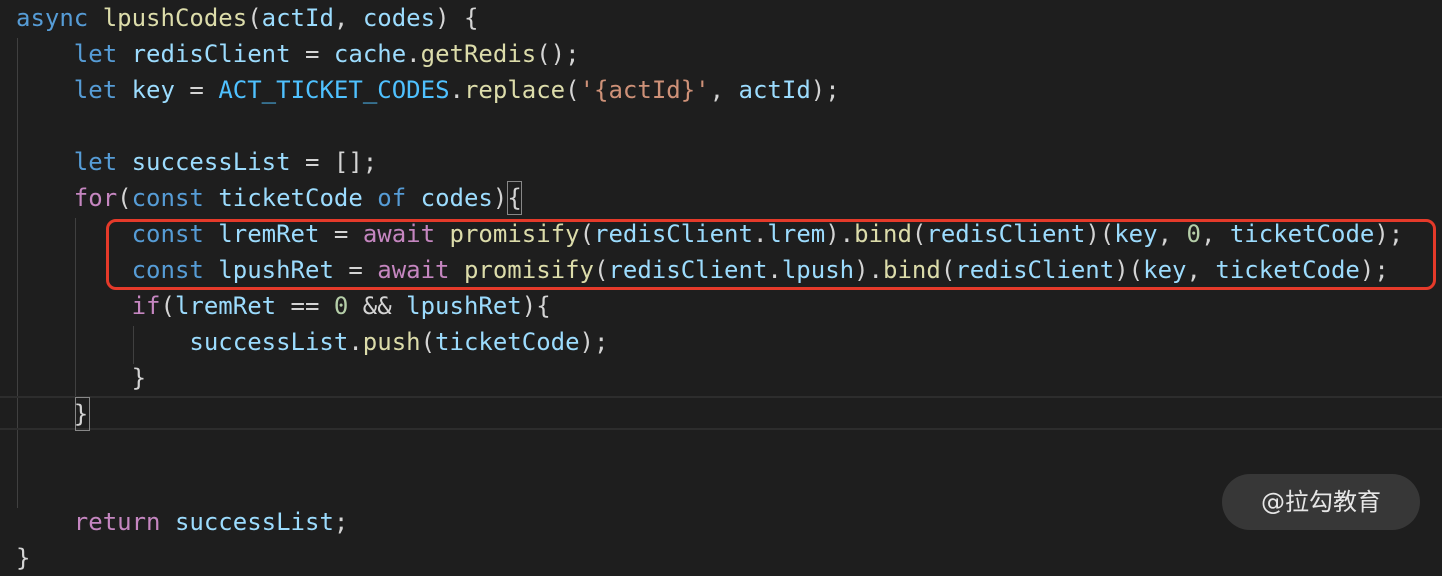  What do you see at coordinates (95, 198) in the screenshot?
I see `code-token: for` at bounding box center [95, 198].